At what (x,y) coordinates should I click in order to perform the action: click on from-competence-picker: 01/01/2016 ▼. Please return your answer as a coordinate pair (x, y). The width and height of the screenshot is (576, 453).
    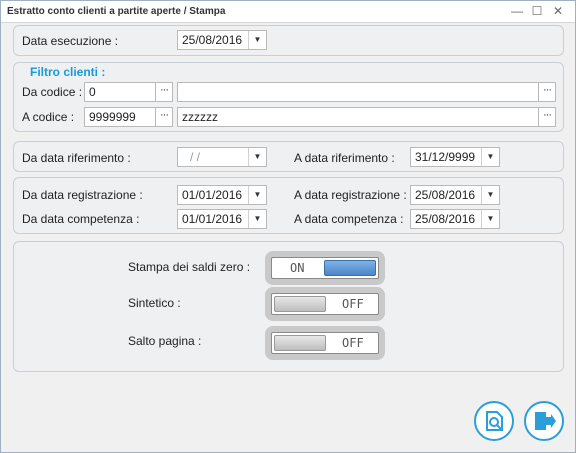
    Looking at the image, I should click on (222, 219).